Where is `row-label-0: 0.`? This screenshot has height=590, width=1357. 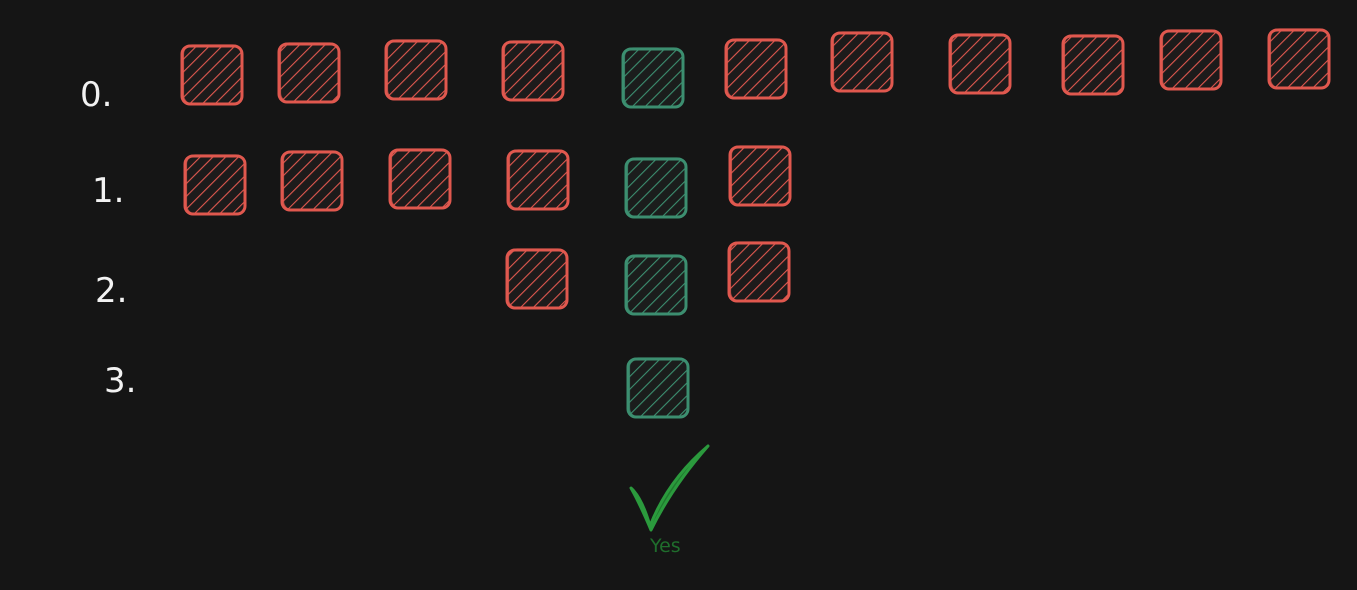
row-label-0: 0. is located at coordinates (96, 95).